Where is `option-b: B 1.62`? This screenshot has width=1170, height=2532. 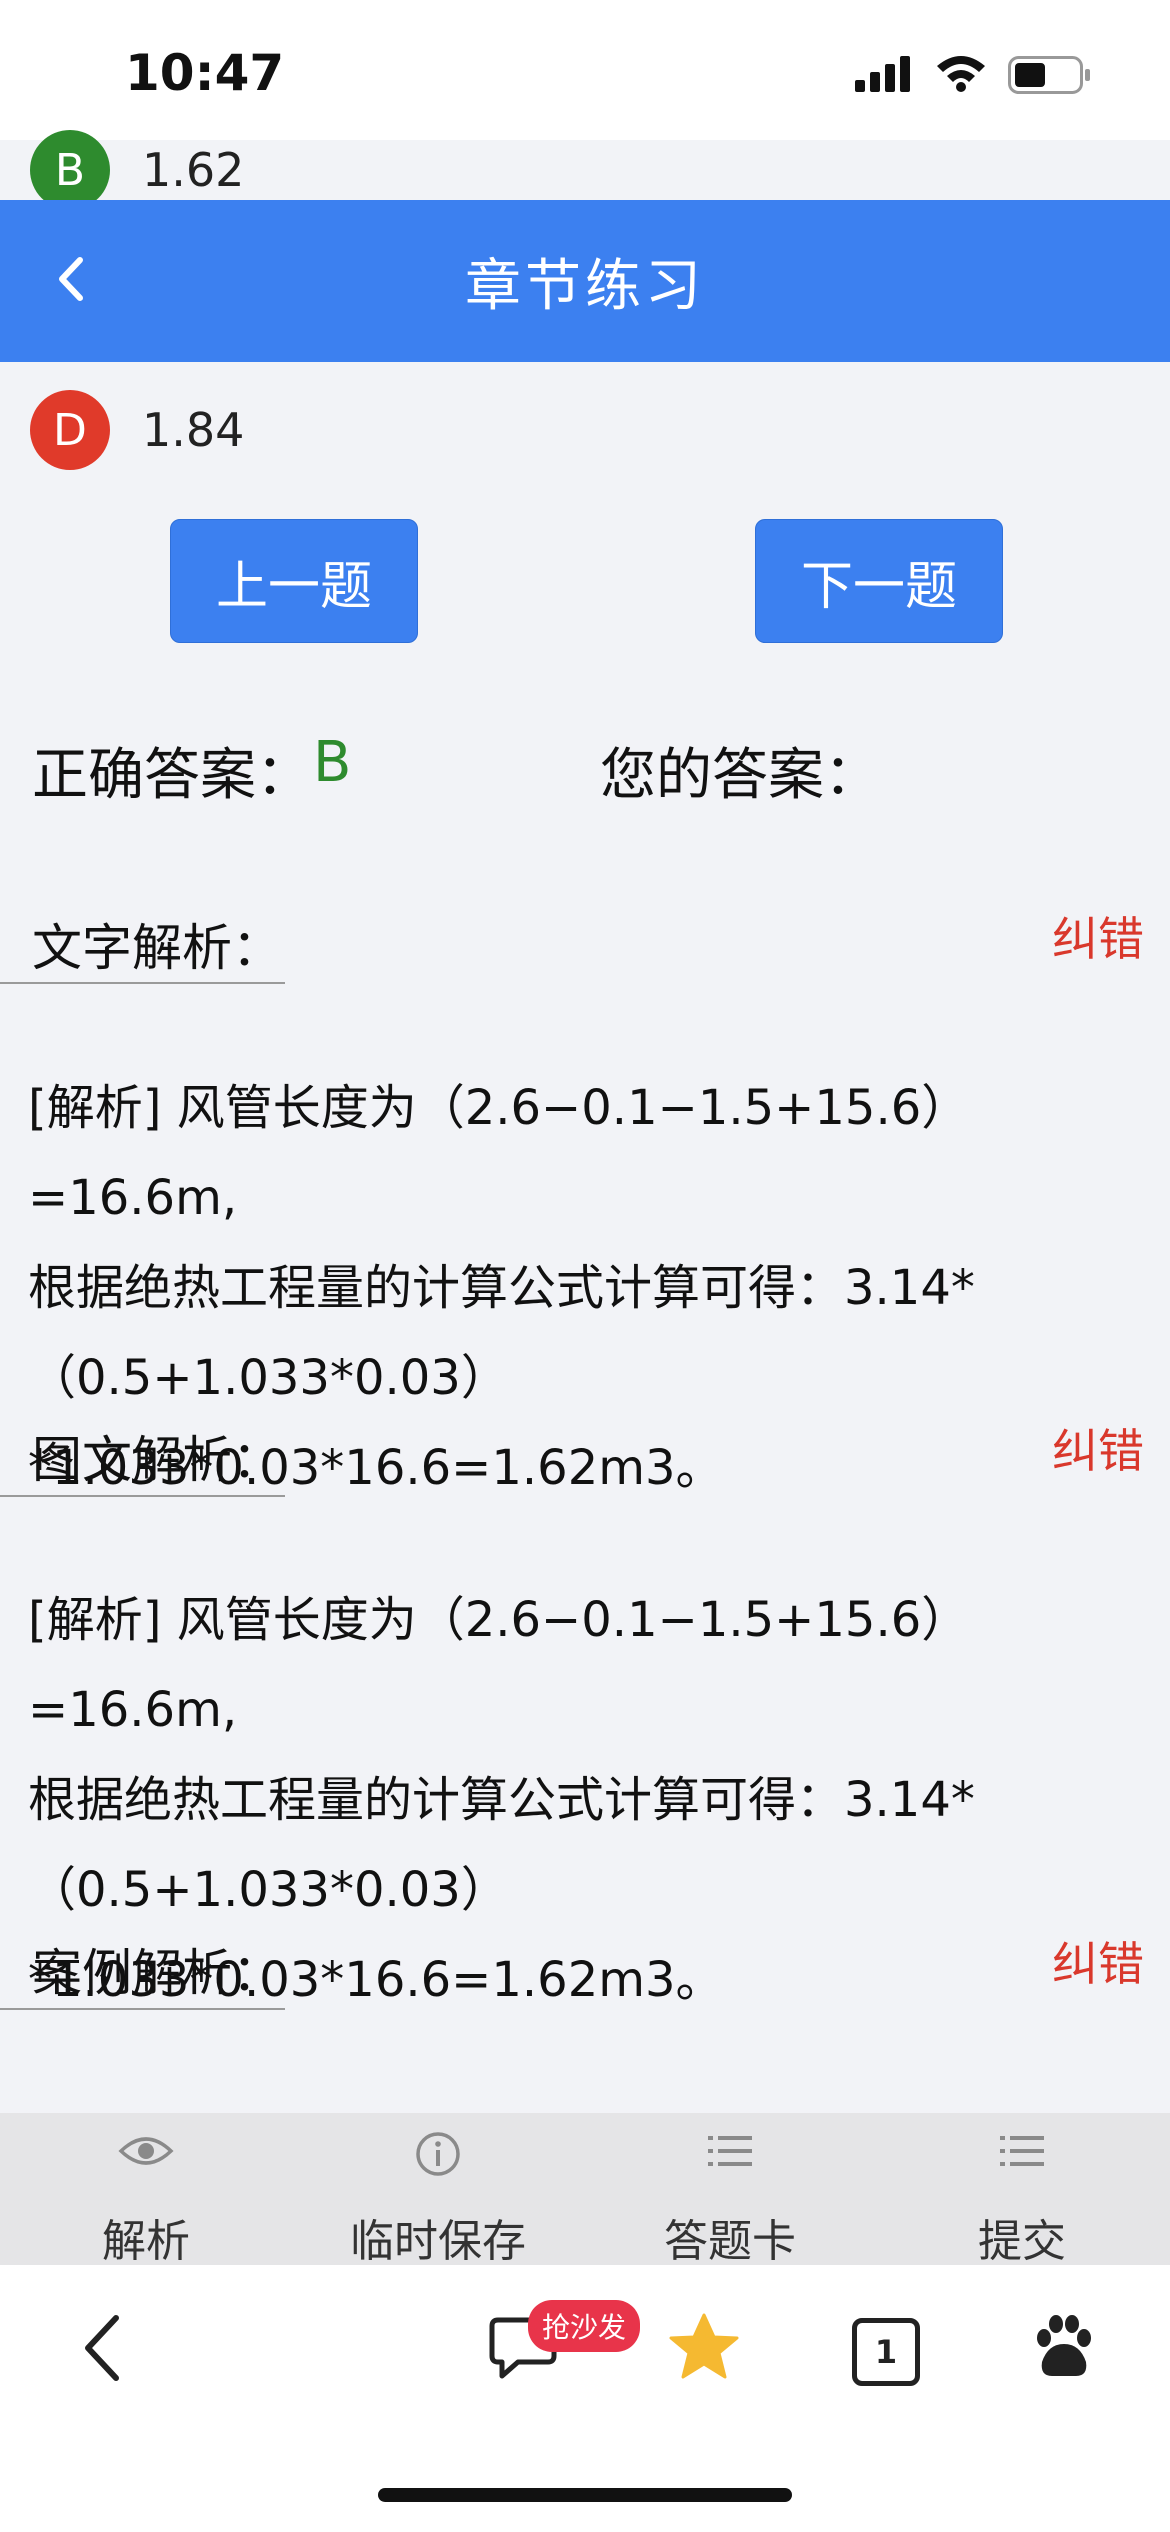
option-b: B 1.62 is located at coordinates (137, 170).